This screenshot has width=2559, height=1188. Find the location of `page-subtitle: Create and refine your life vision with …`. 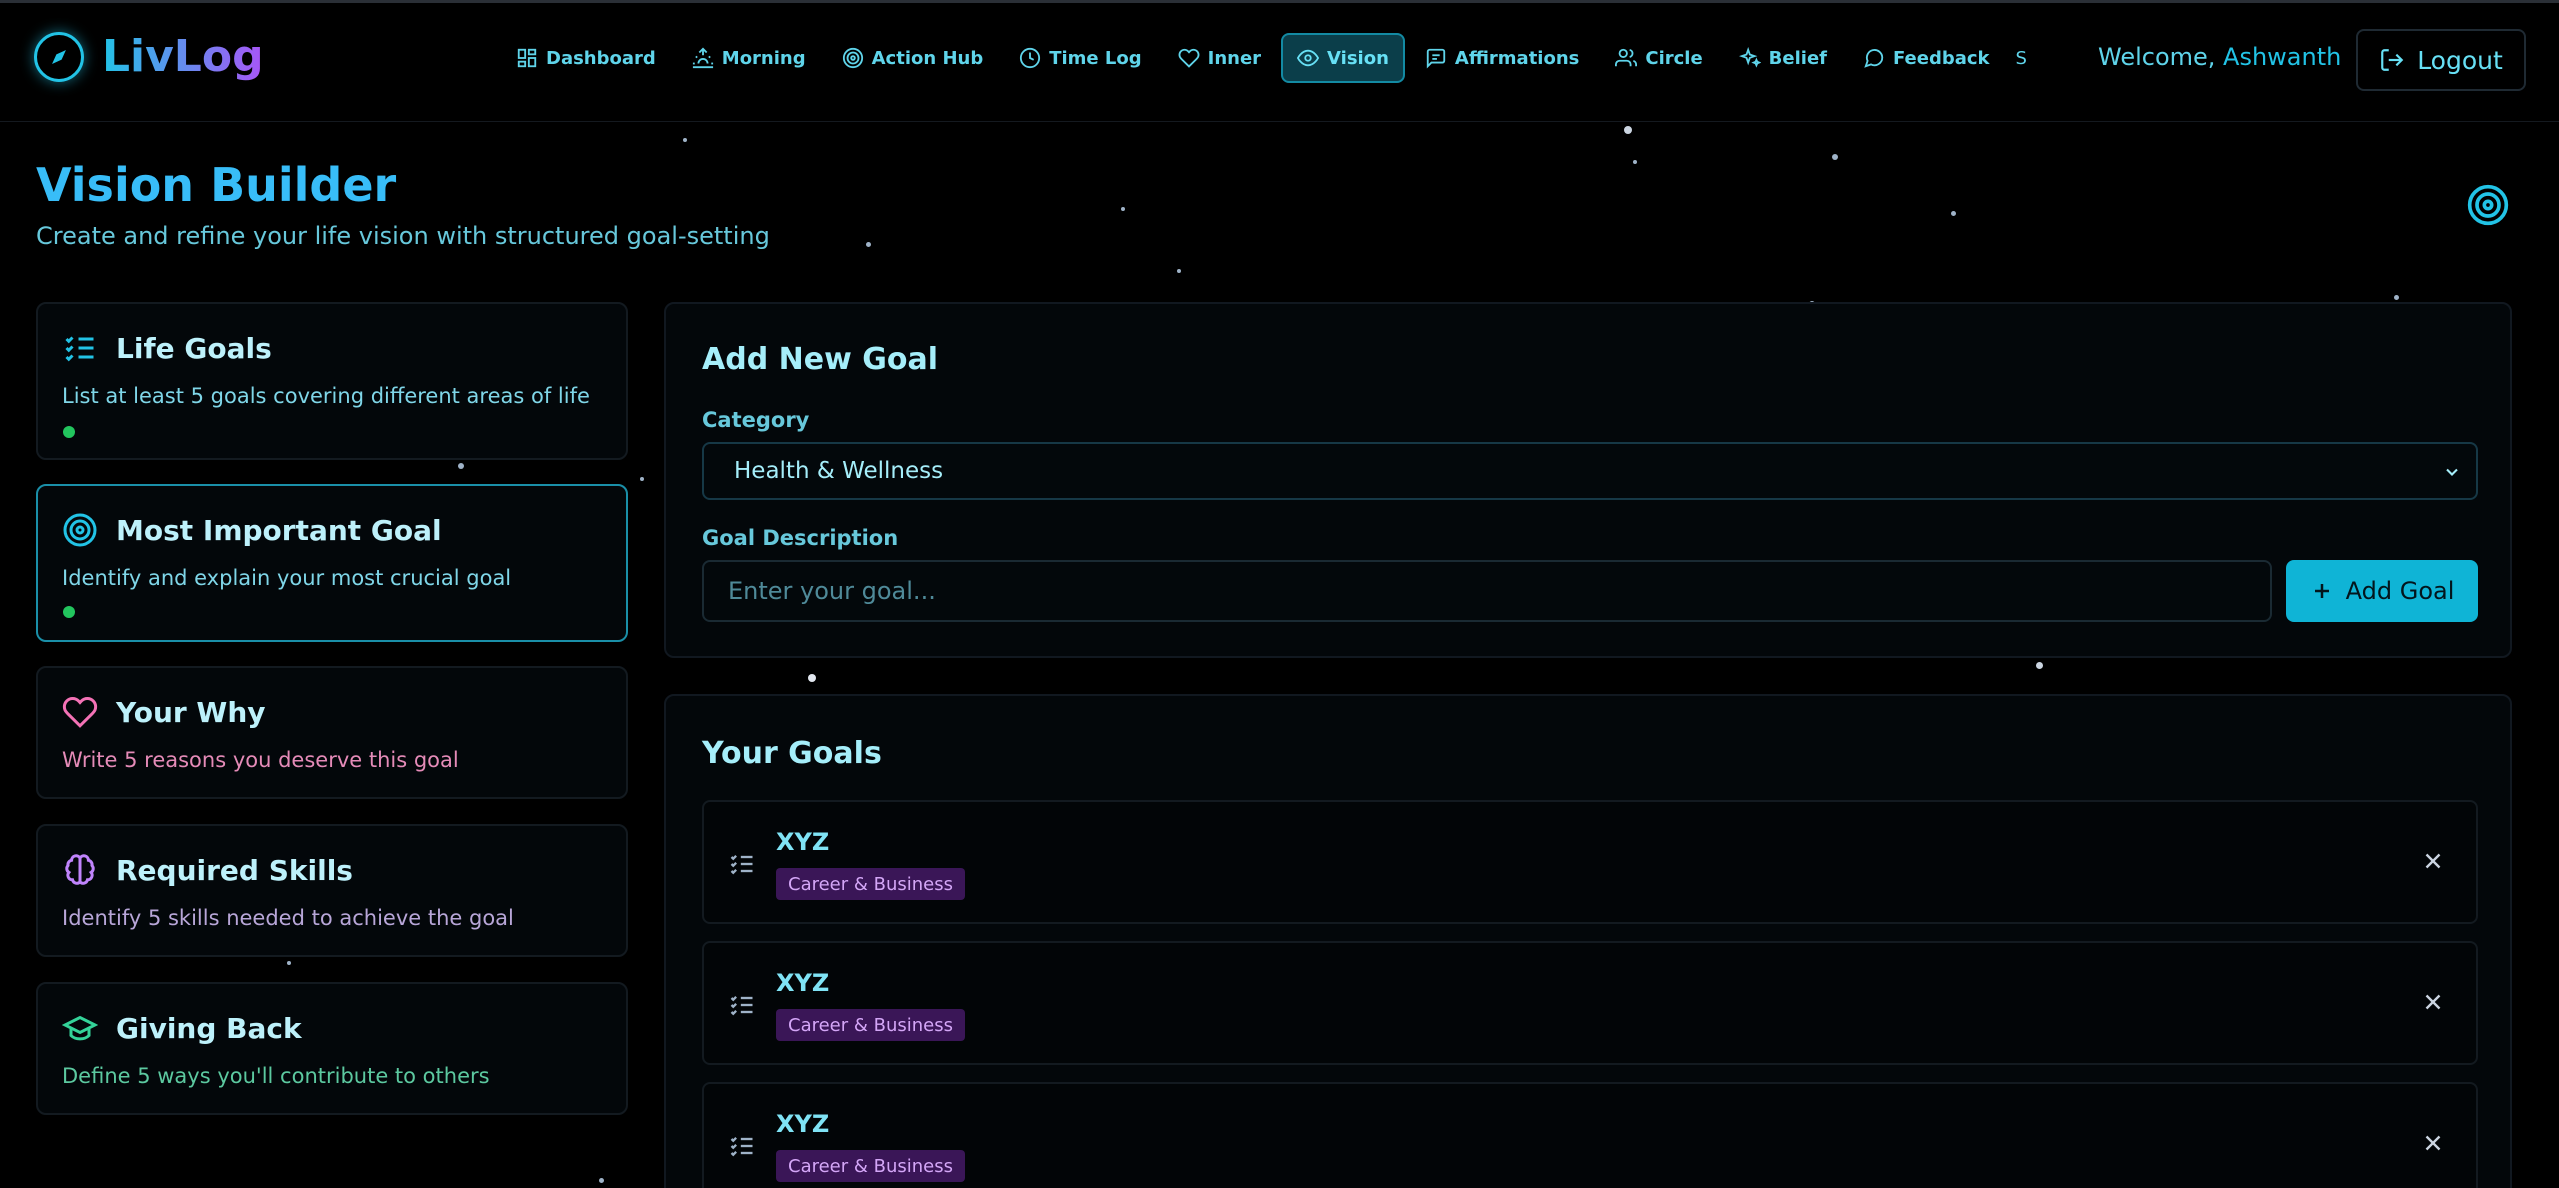

page-subtitle: Create and refine your life vision with … is located at coordinates (403, 236).